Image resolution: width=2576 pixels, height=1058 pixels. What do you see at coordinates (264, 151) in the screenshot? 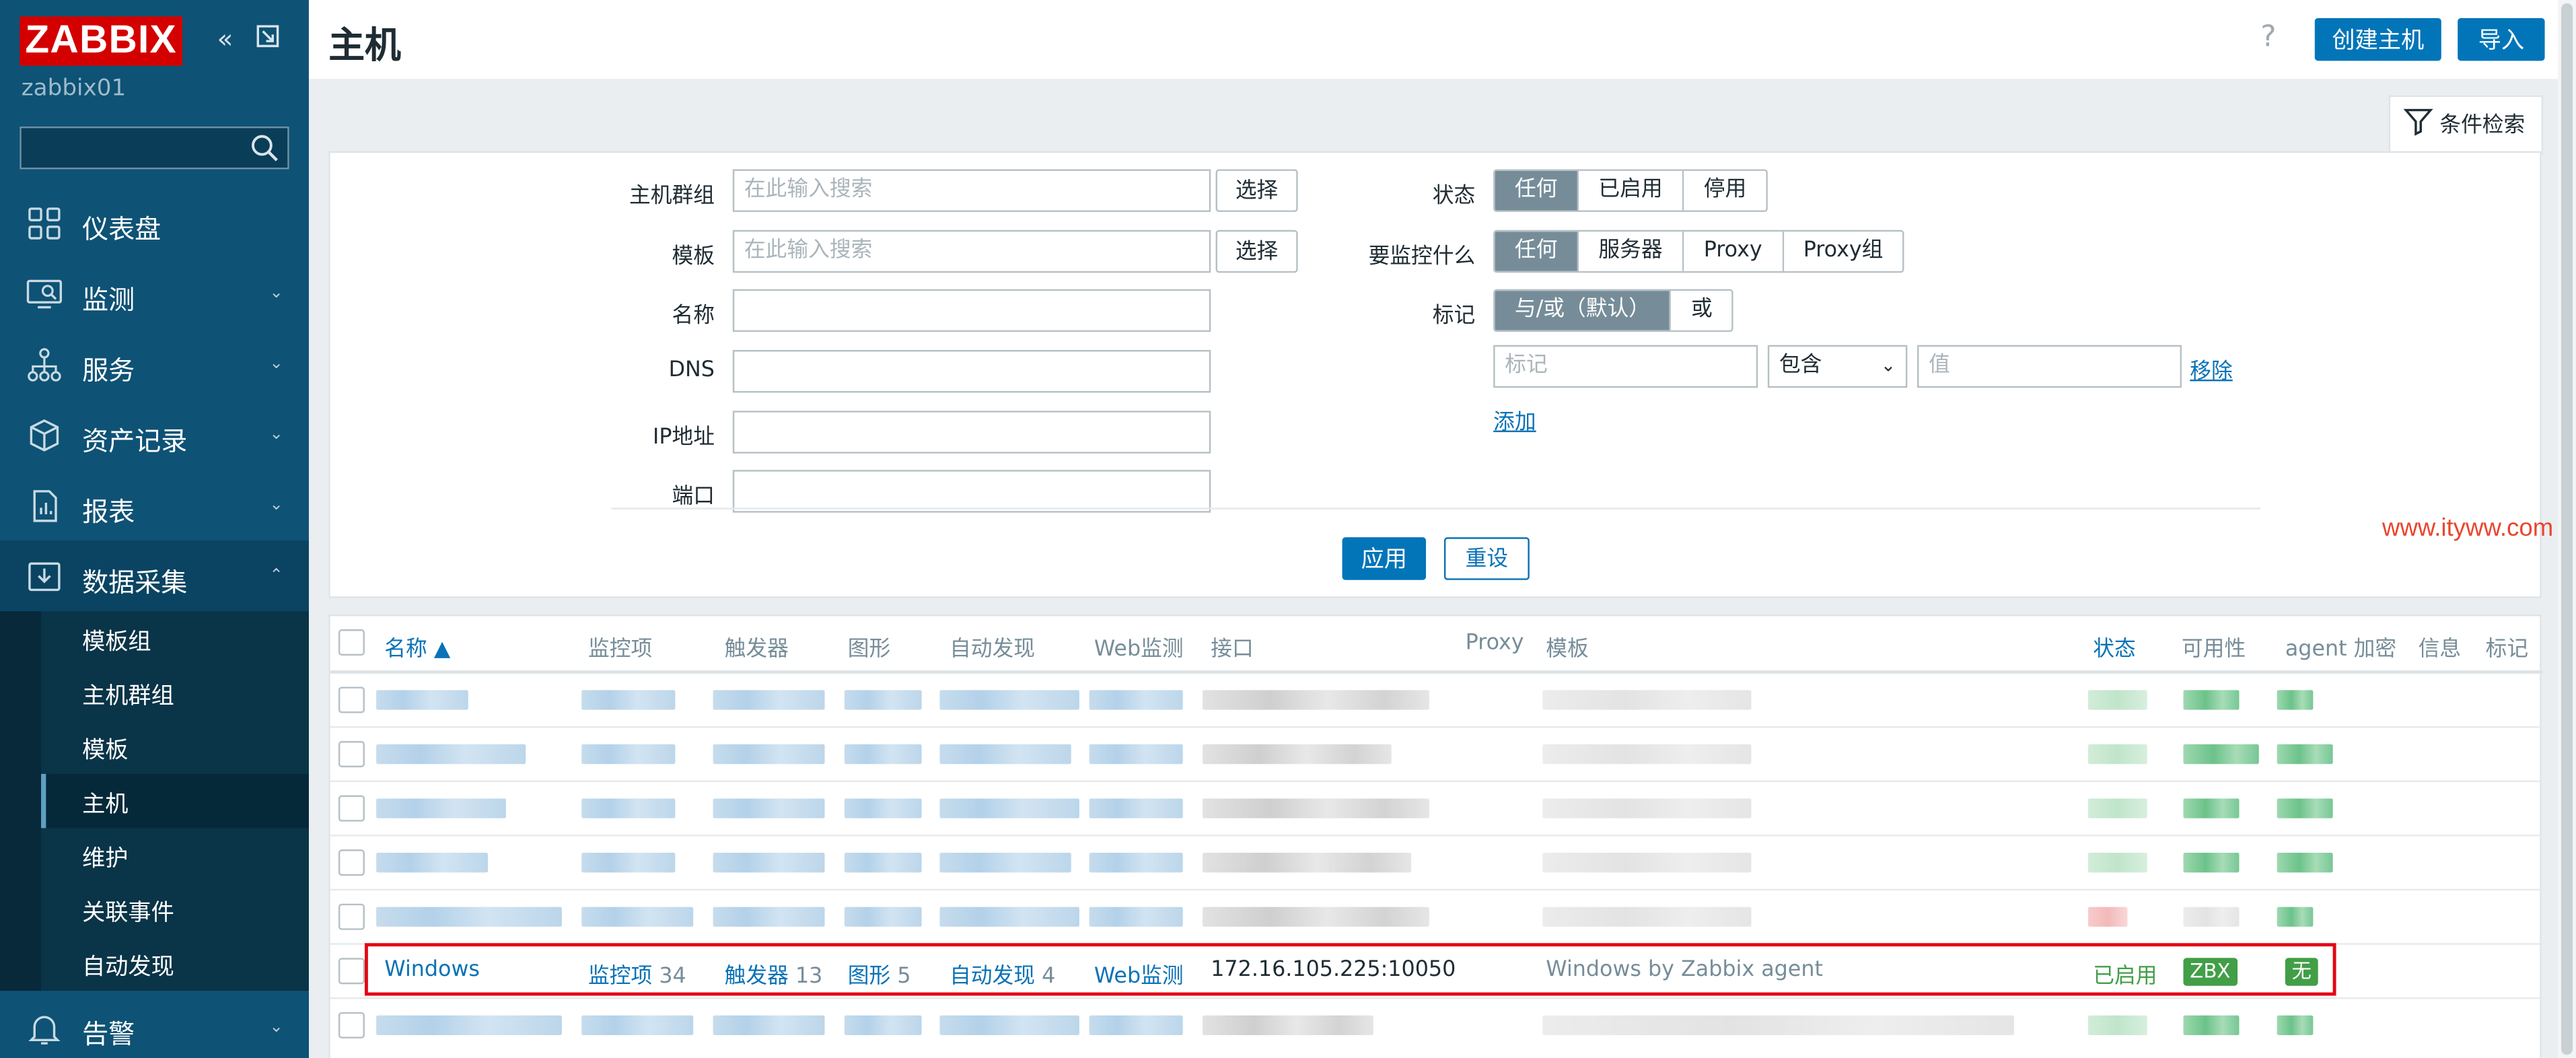
I see `search-icon` at bounding box center [264, 151].